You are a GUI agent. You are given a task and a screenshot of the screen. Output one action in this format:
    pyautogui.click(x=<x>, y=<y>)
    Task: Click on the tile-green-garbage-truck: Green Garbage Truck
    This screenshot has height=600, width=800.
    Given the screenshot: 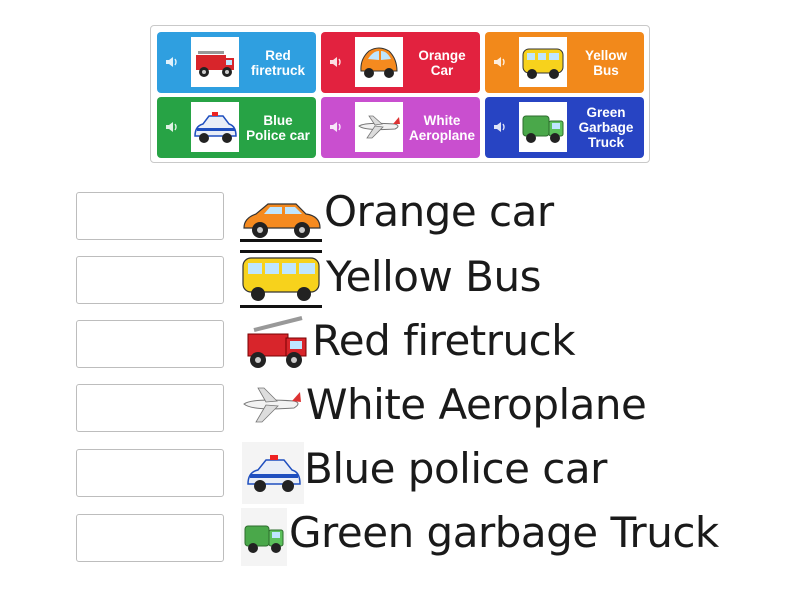 What is the action you would take?
    pyautogui.click(x=564, y=127)
    